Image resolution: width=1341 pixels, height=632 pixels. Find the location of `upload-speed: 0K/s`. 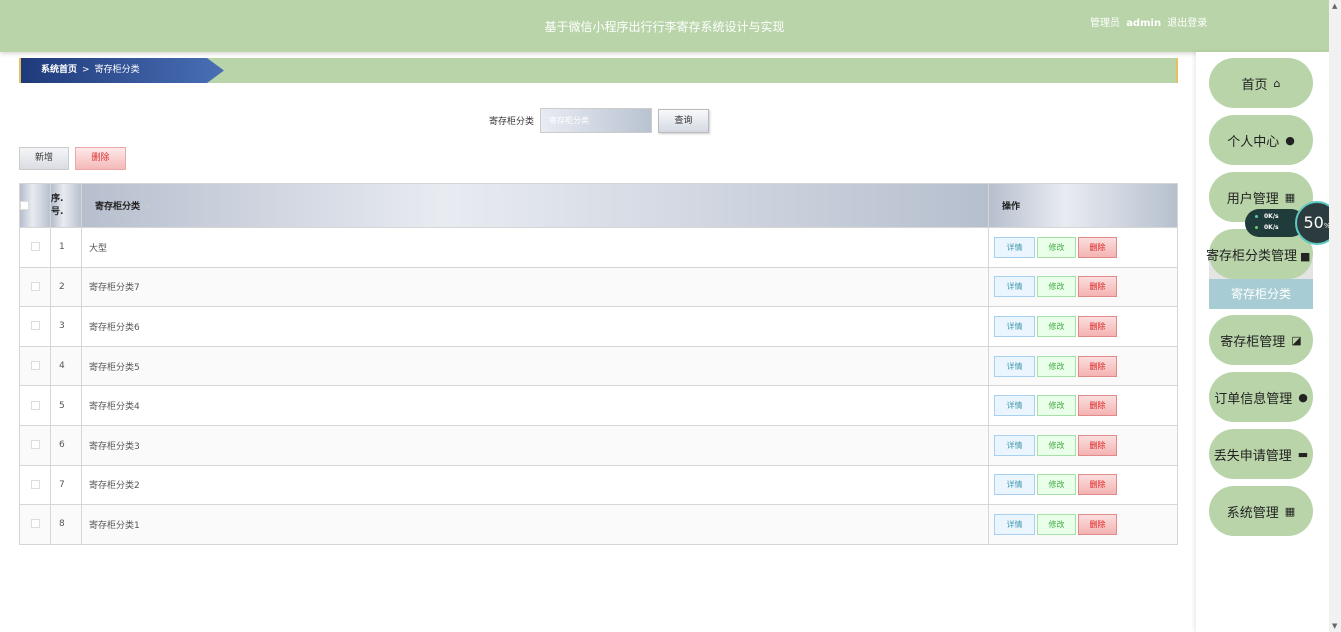

upload-speed: 0K/s is located at coordinates (1267, 216).